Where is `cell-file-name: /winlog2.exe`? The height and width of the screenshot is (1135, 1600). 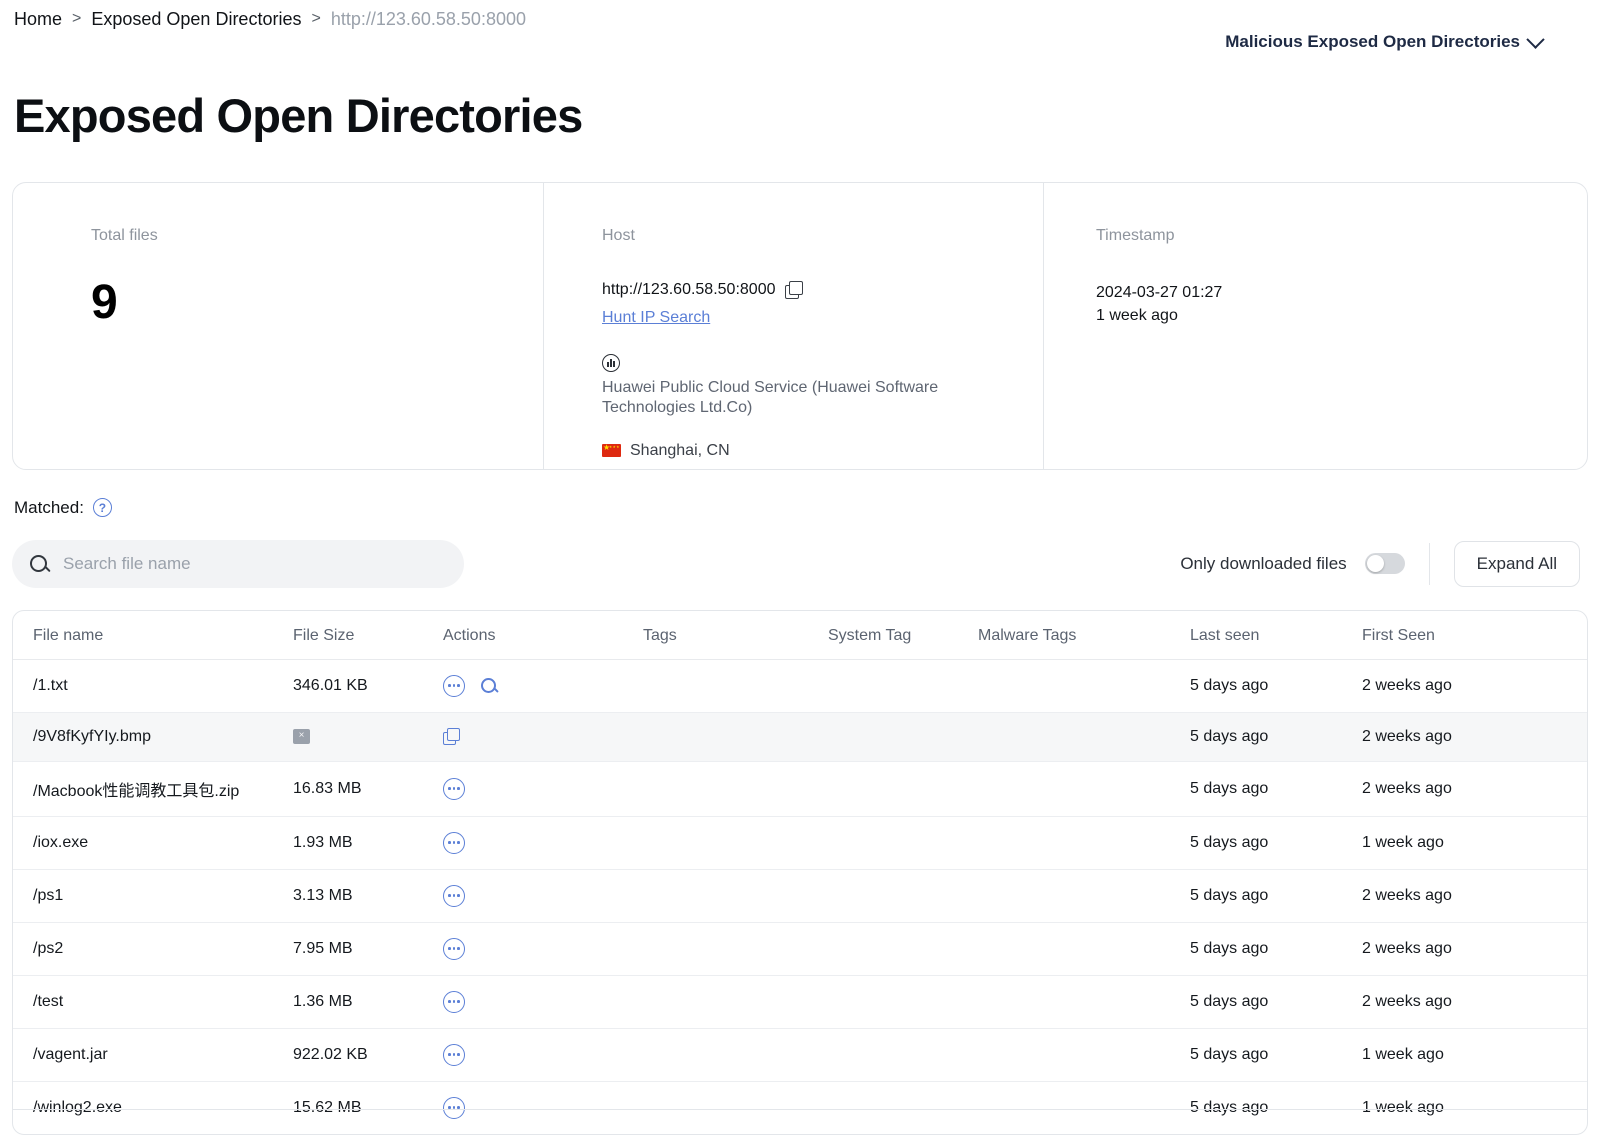 cell-file-name: /winlog2.exe is located at coordinates (153, 1107).